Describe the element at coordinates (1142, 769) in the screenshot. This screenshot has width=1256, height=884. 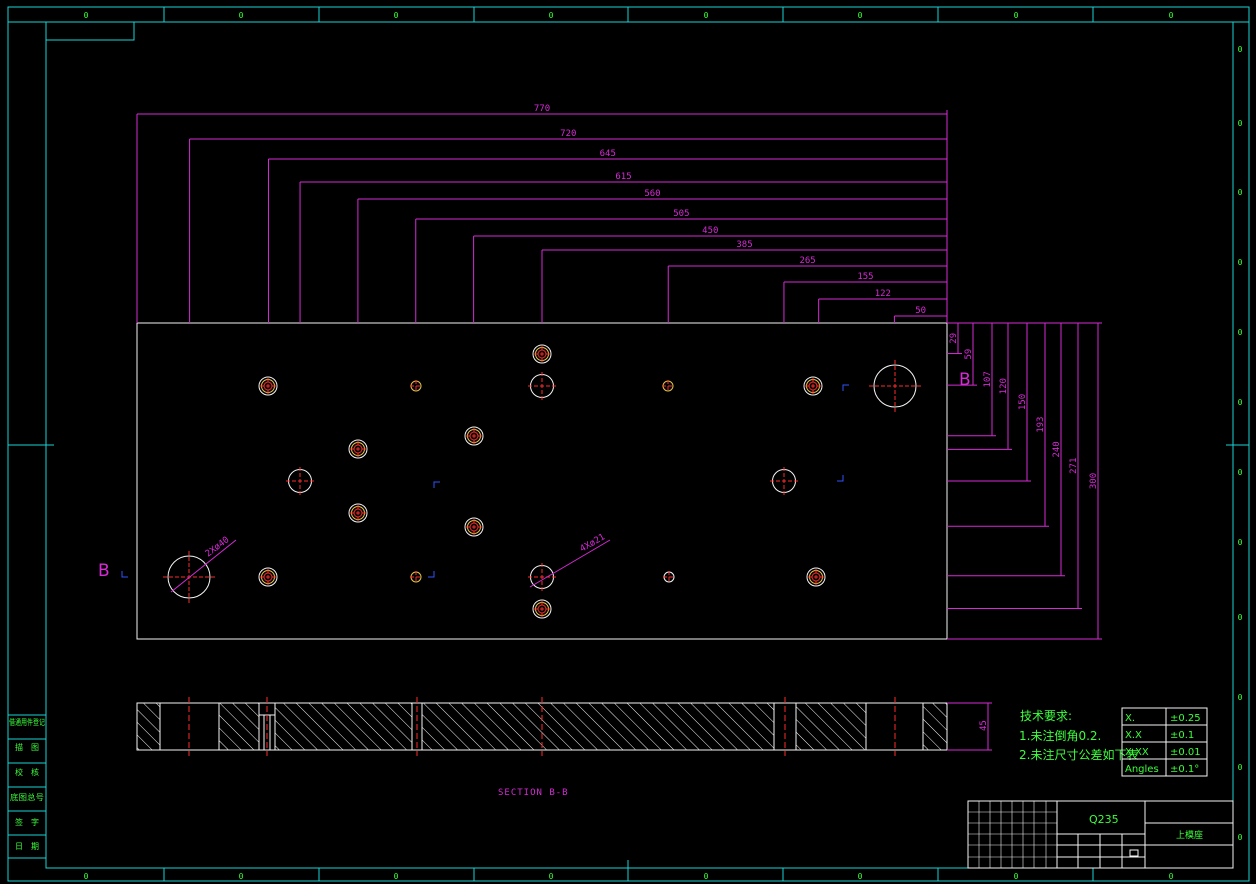
I see `tol-label-3: Angles` at that location.